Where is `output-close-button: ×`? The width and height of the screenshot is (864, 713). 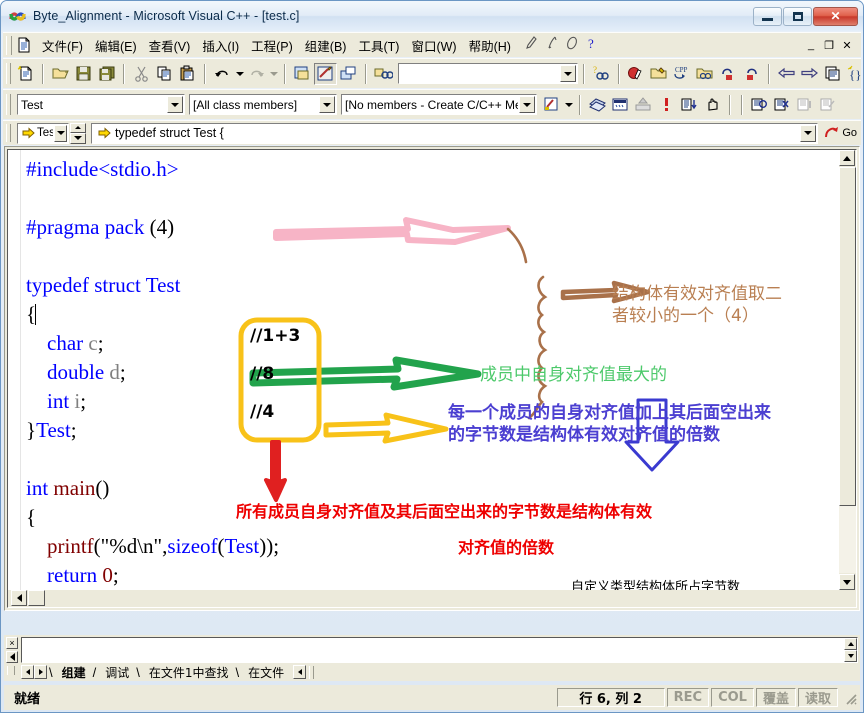
output-close-button: × is located at coordinates (12, 643).